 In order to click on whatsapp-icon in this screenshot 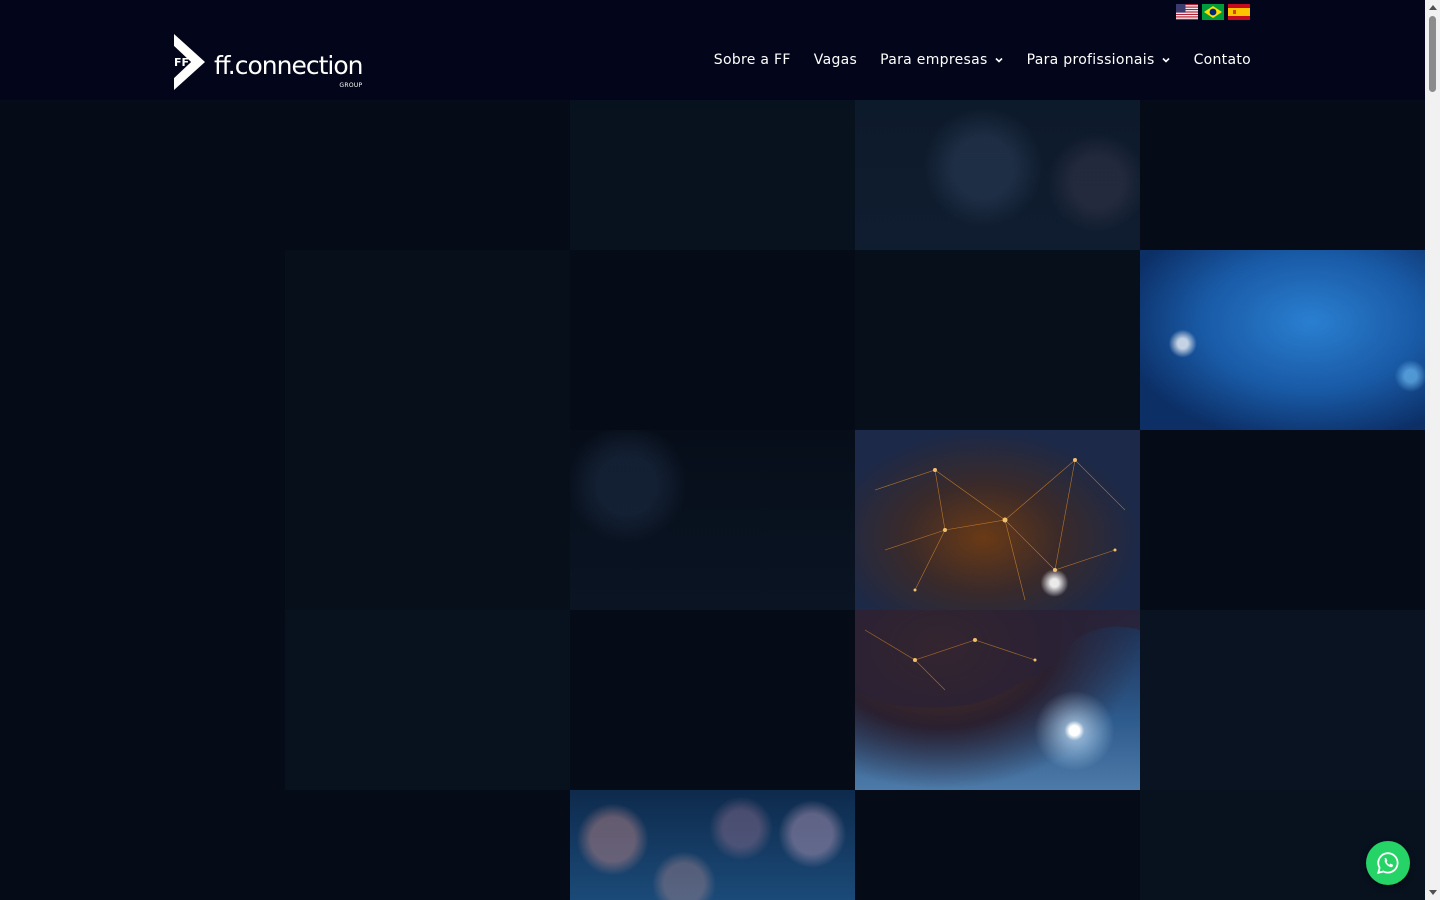, I will do `click(1388, 863)`.